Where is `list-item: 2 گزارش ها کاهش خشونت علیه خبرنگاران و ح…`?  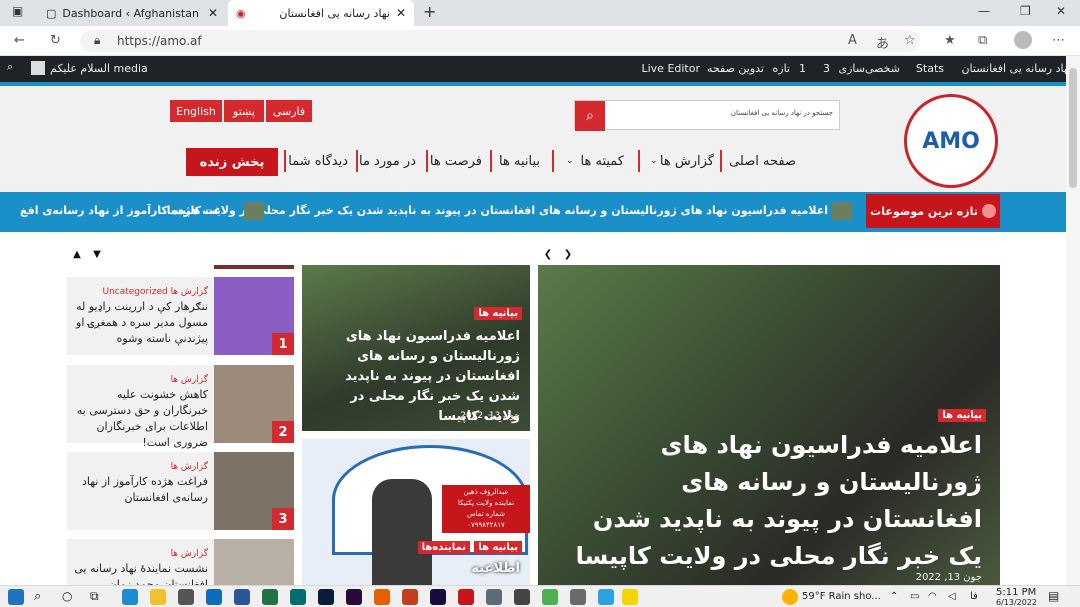 list-item: 2 گزارش ها کاهش خشونت علیه خبرنگاران و ح… is located at coordinates (180, 407).